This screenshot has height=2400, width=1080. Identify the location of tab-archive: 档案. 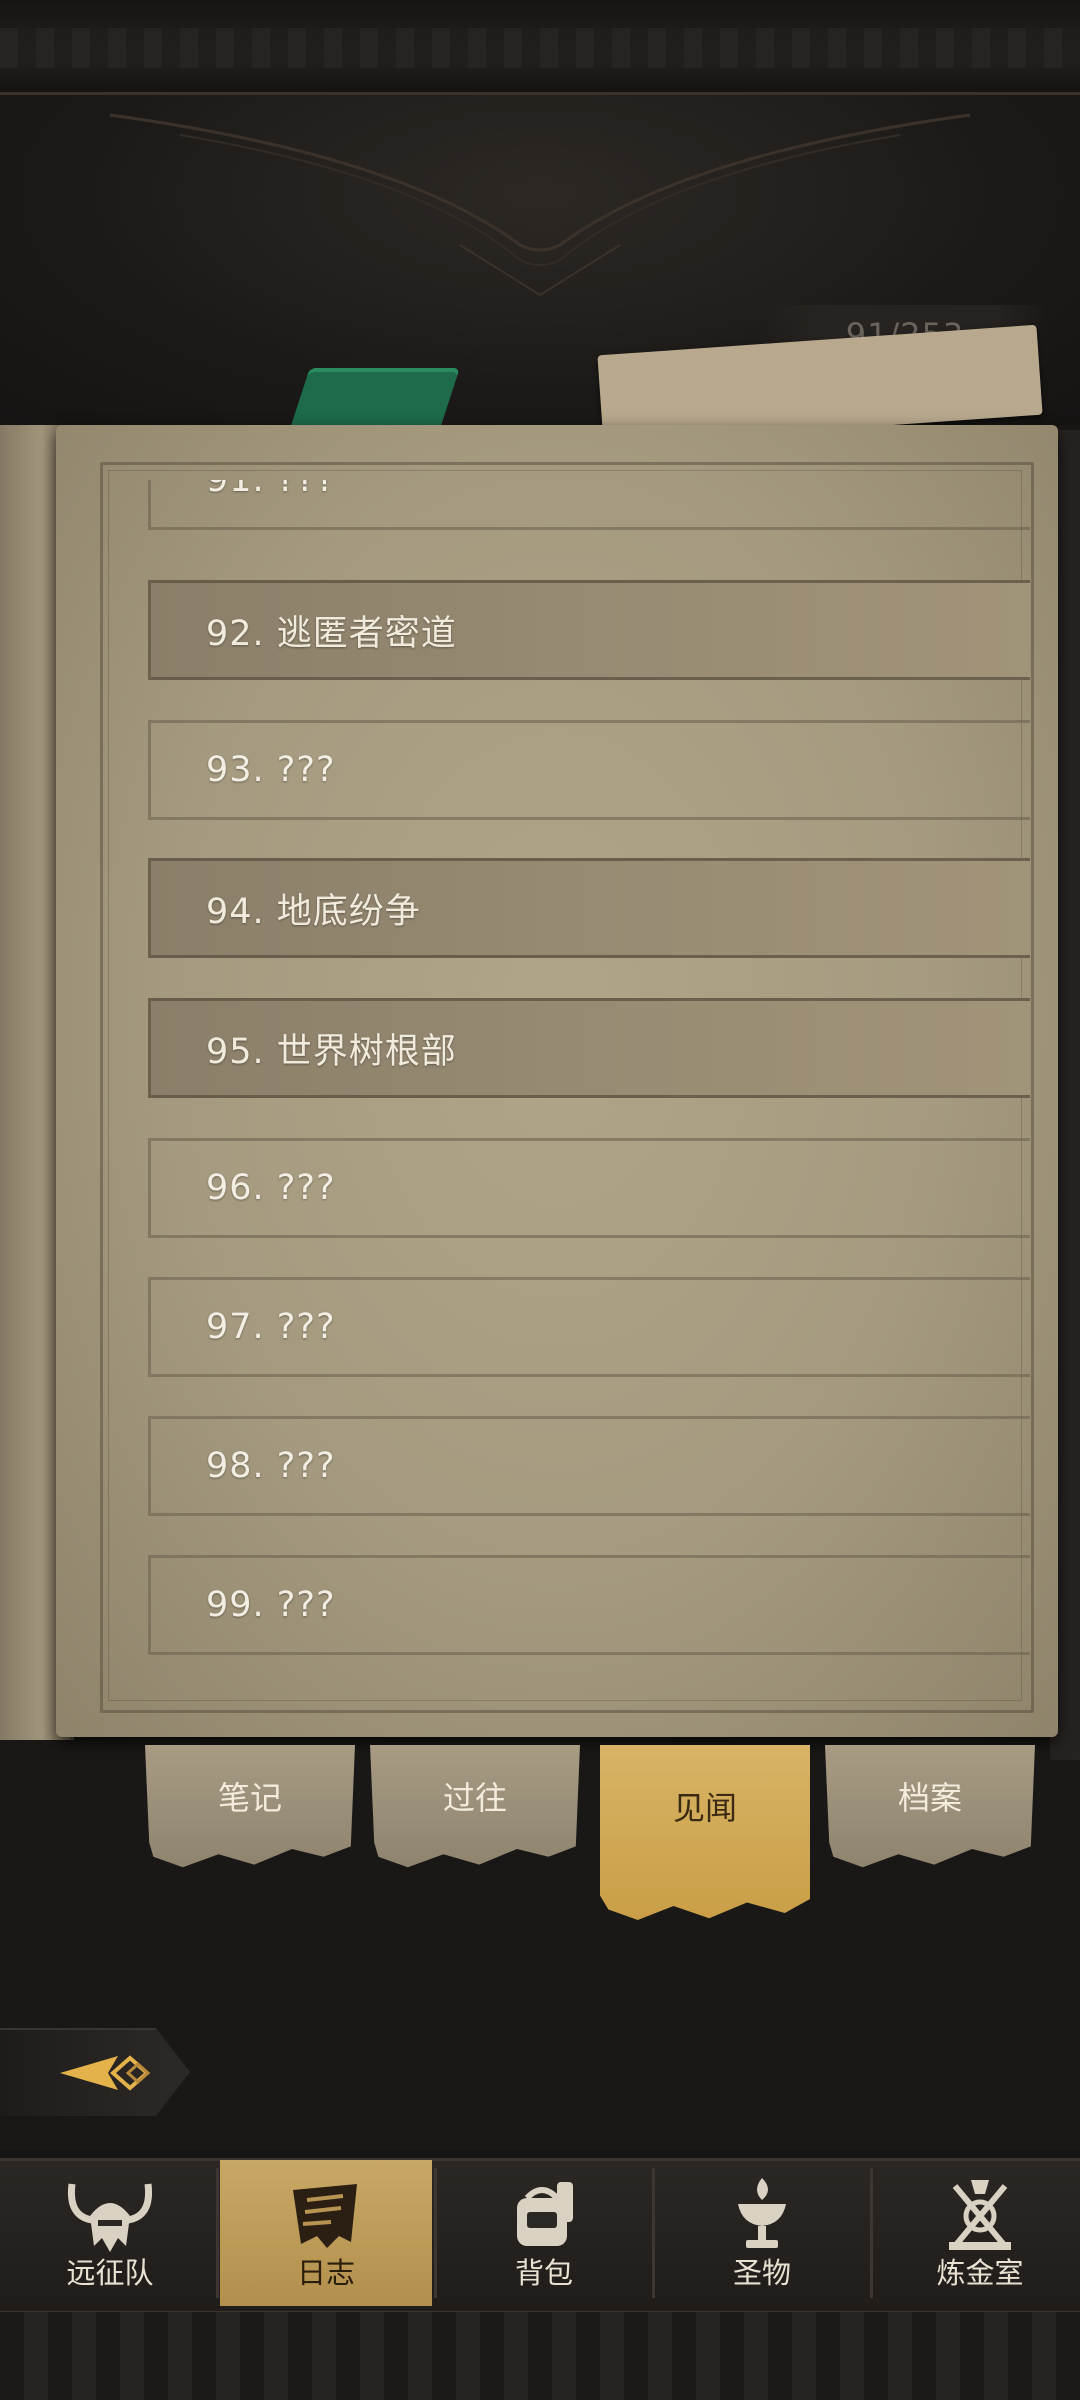
(930, 1806).